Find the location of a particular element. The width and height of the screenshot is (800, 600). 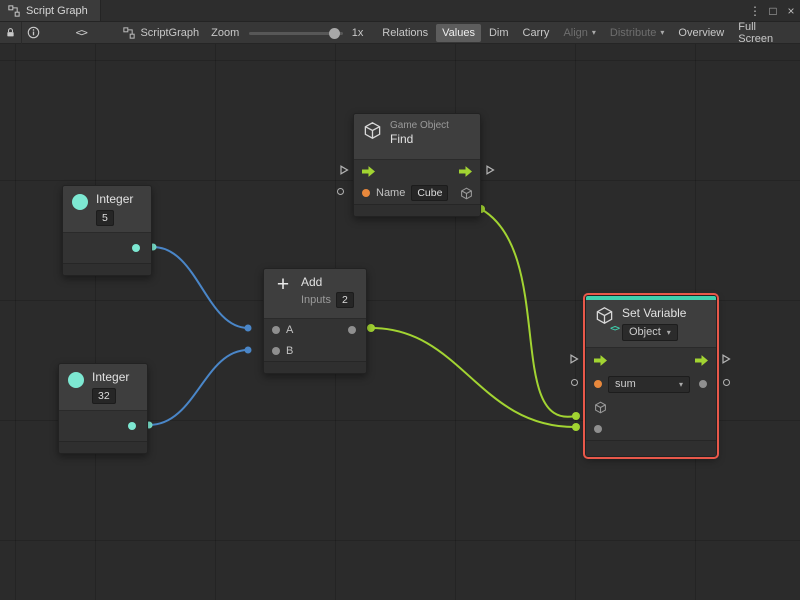

distribute-button: Distribute ▾ is located at coordinates (637, 33).